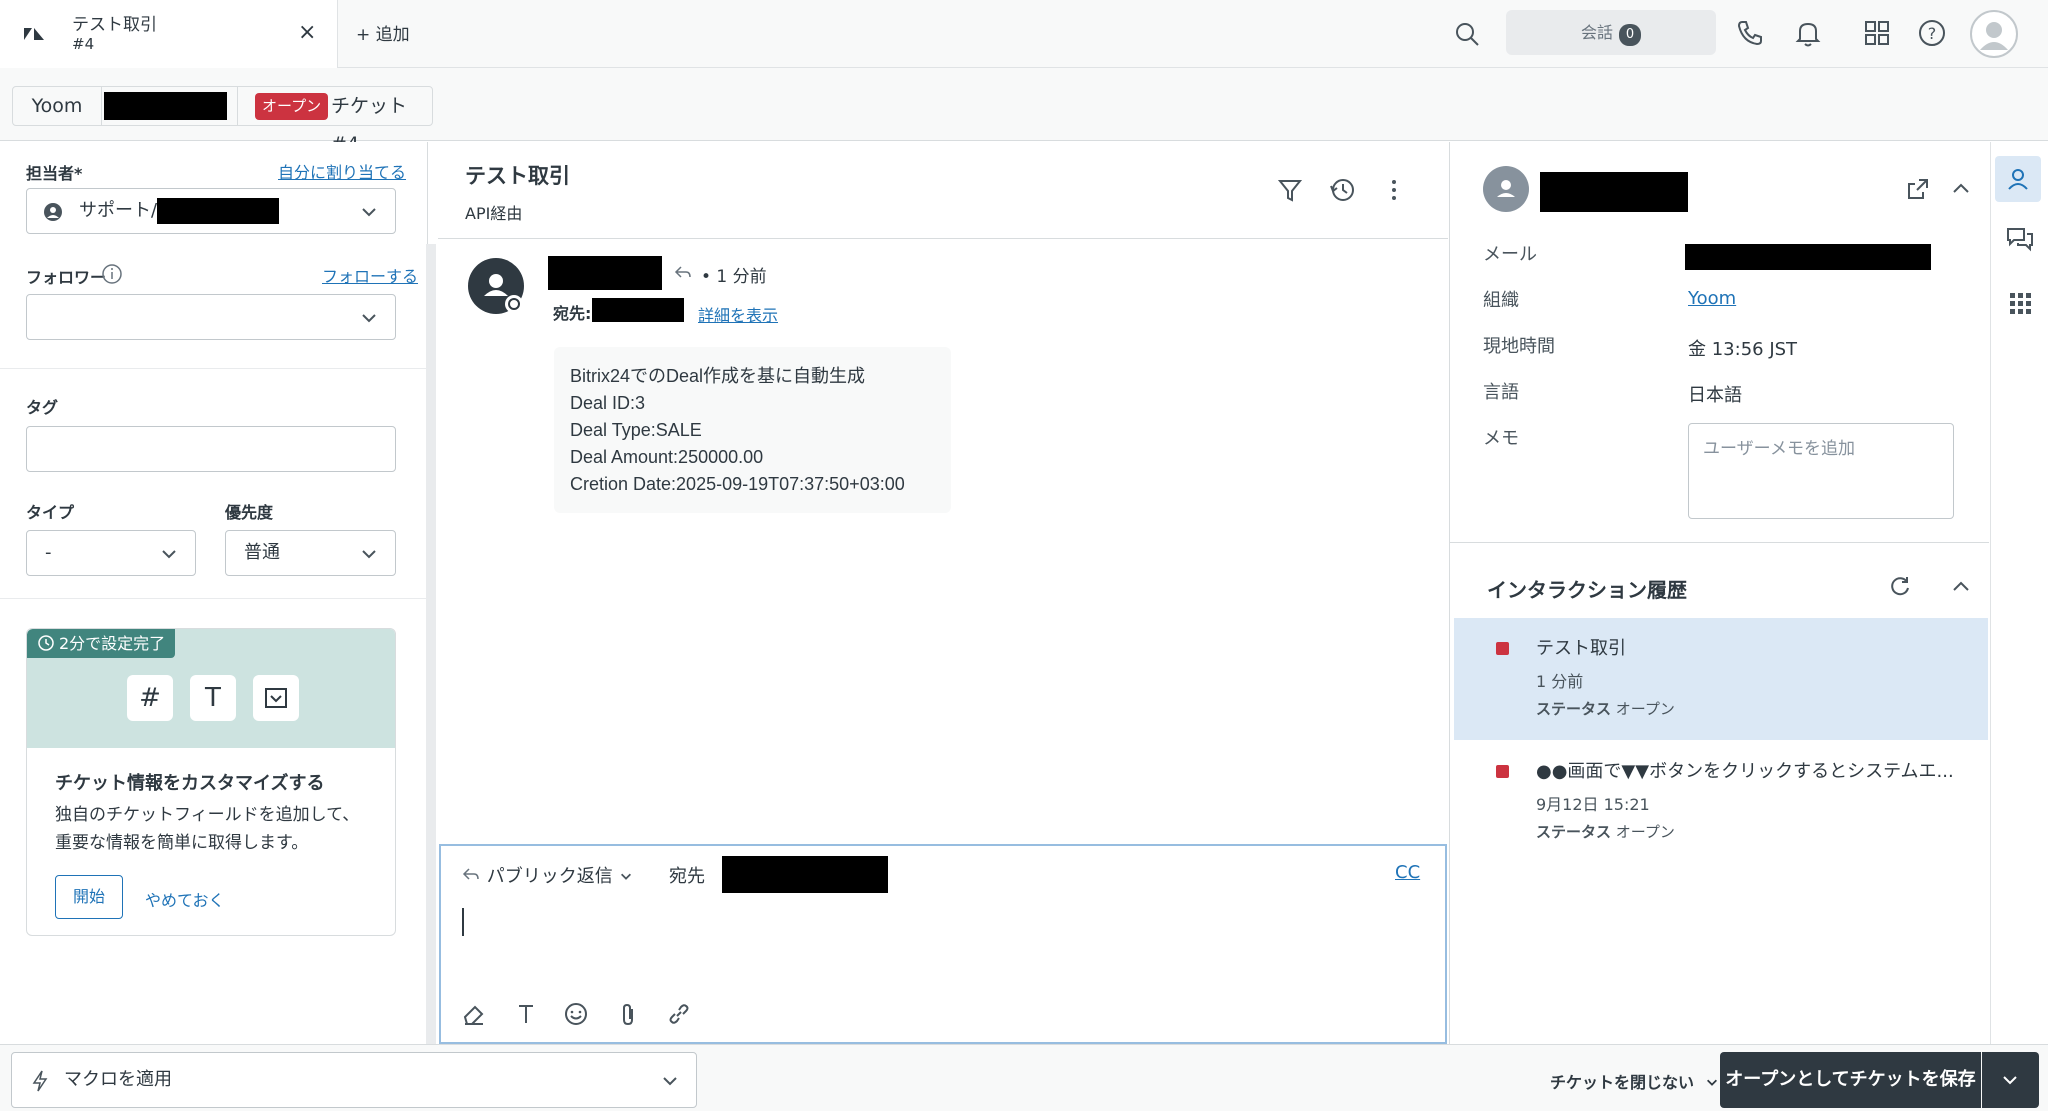  I want to click on search-icon, so click(1467, 34).